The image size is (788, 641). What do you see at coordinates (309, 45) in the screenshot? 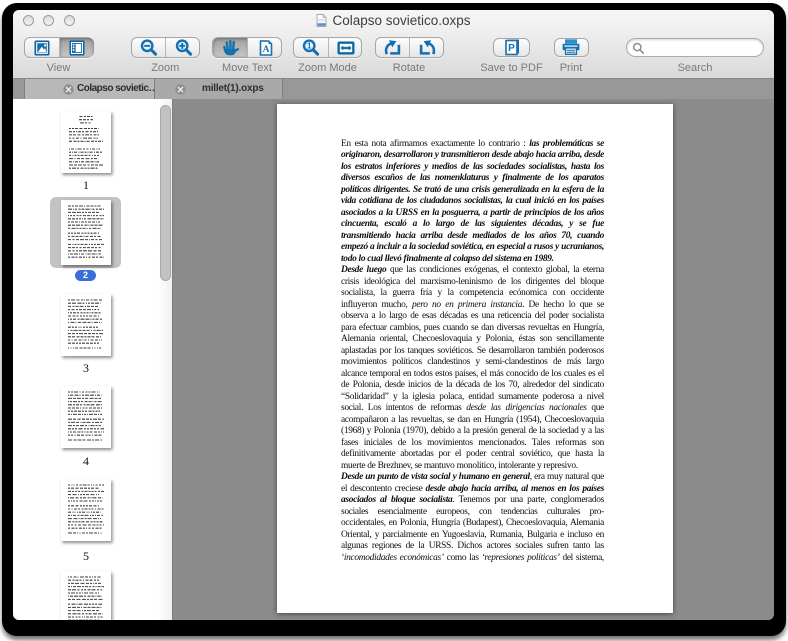
I see `svg-text: 1` at bounding box center [309, 45].